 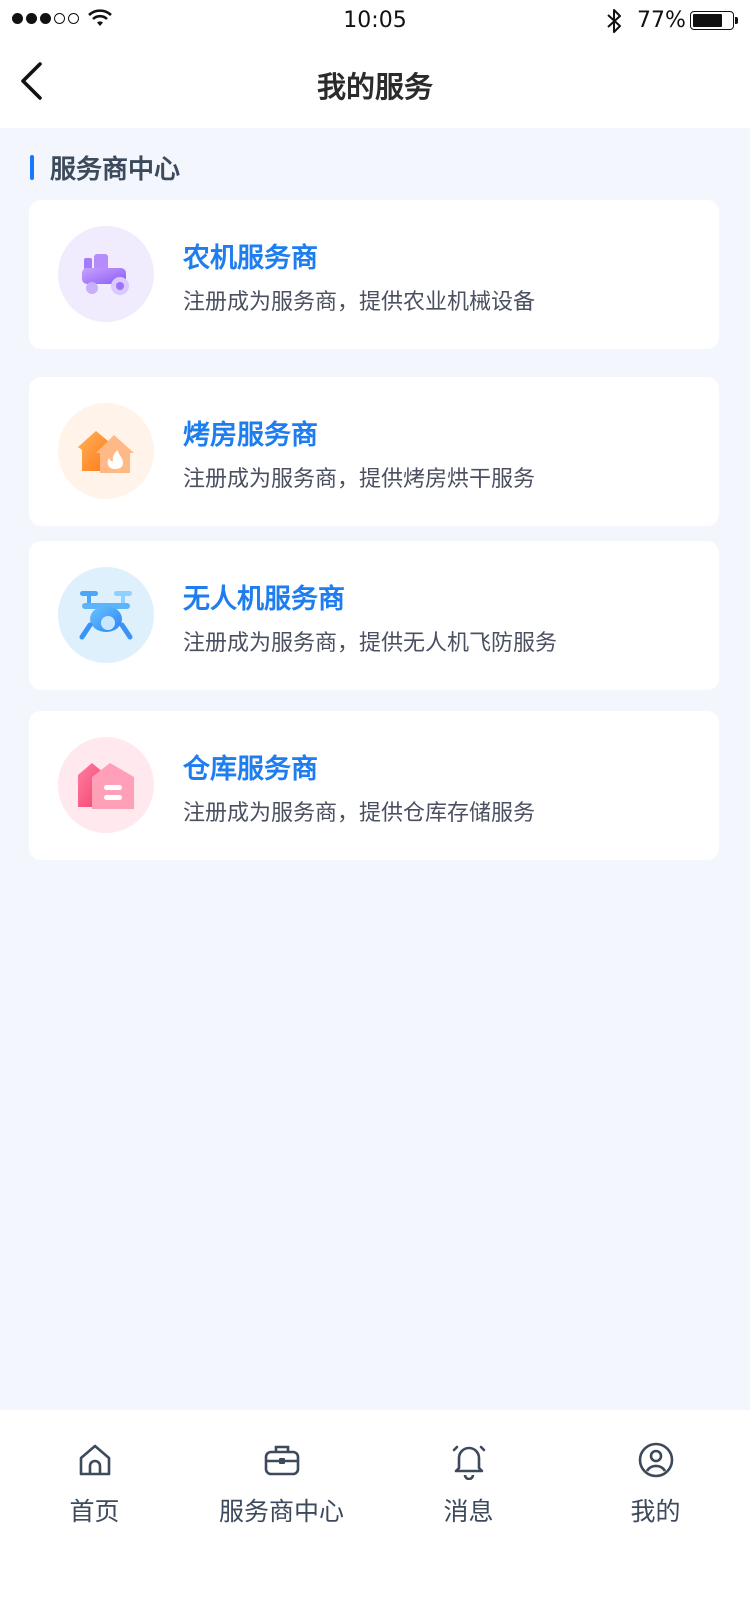 I want to click on tractor-icon, so click(x=105, y=274).